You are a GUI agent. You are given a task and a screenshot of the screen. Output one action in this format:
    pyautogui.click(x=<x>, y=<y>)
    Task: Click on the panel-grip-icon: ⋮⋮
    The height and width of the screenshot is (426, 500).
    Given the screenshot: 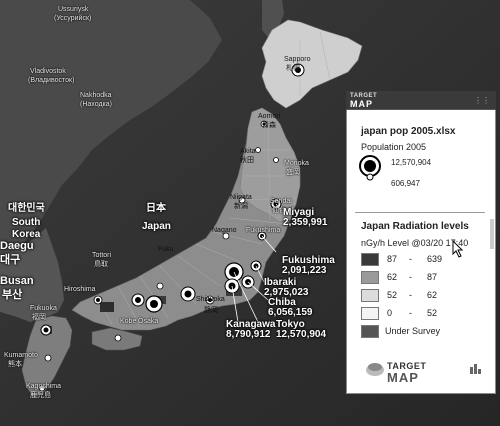 What is the action you would take?
    pyautogui.click(x=482, y=100)
    